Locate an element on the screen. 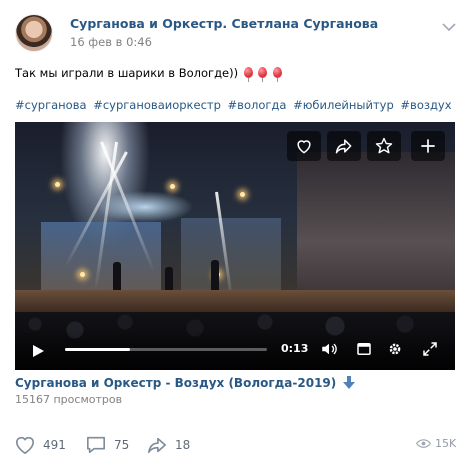  share-count: 18 is located at coordinates (183, 445).